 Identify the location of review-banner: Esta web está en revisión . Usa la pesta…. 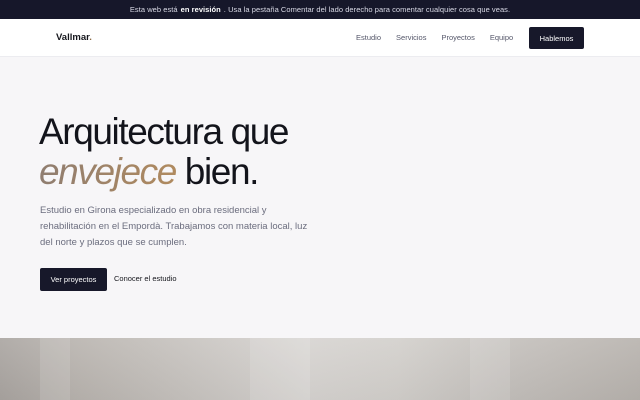
(320, 9).